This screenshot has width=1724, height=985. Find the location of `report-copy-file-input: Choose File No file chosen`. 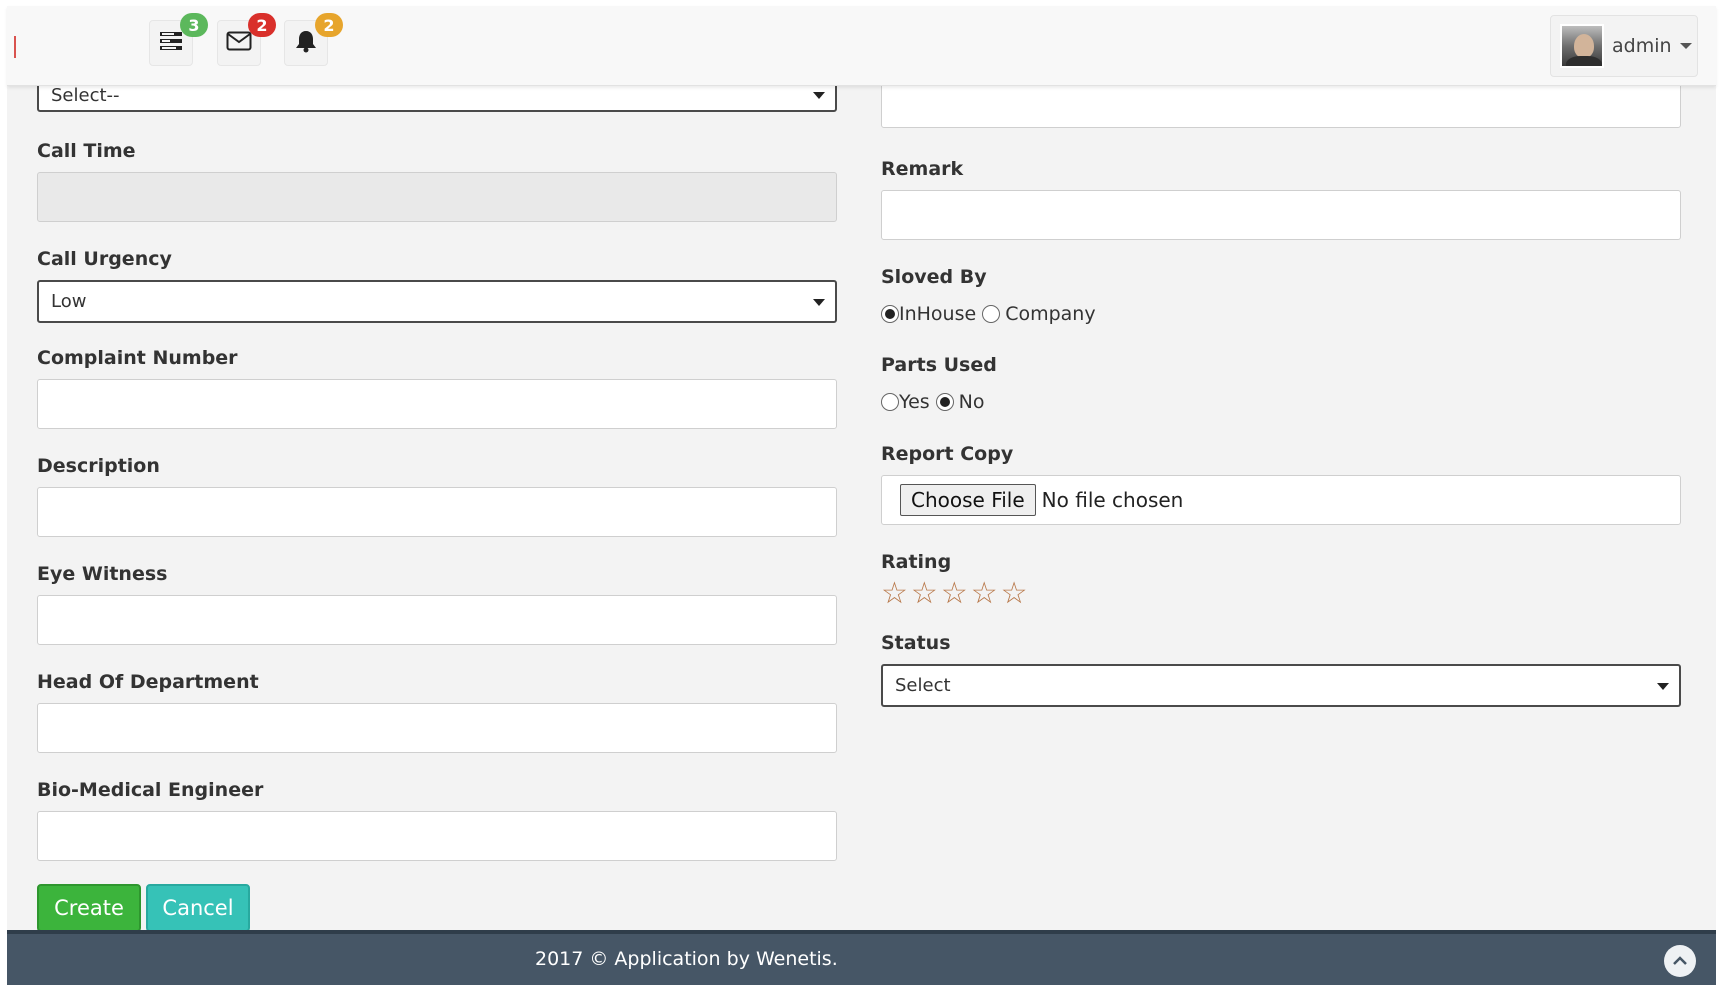

report-copy-file-input: Choose File No file chosen is located at coordinates (1281, 500).